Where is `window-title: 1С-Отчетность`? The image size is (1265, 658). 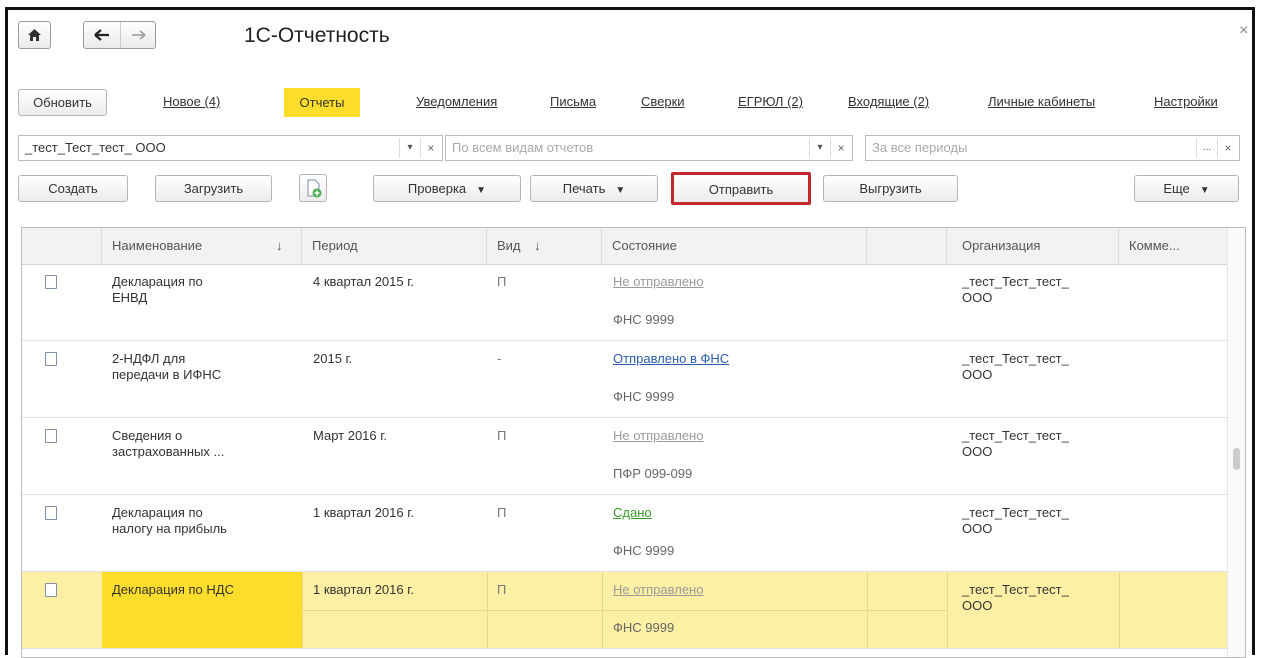 window-title: 1С-Отчетность is located at coordinates (317, 35).